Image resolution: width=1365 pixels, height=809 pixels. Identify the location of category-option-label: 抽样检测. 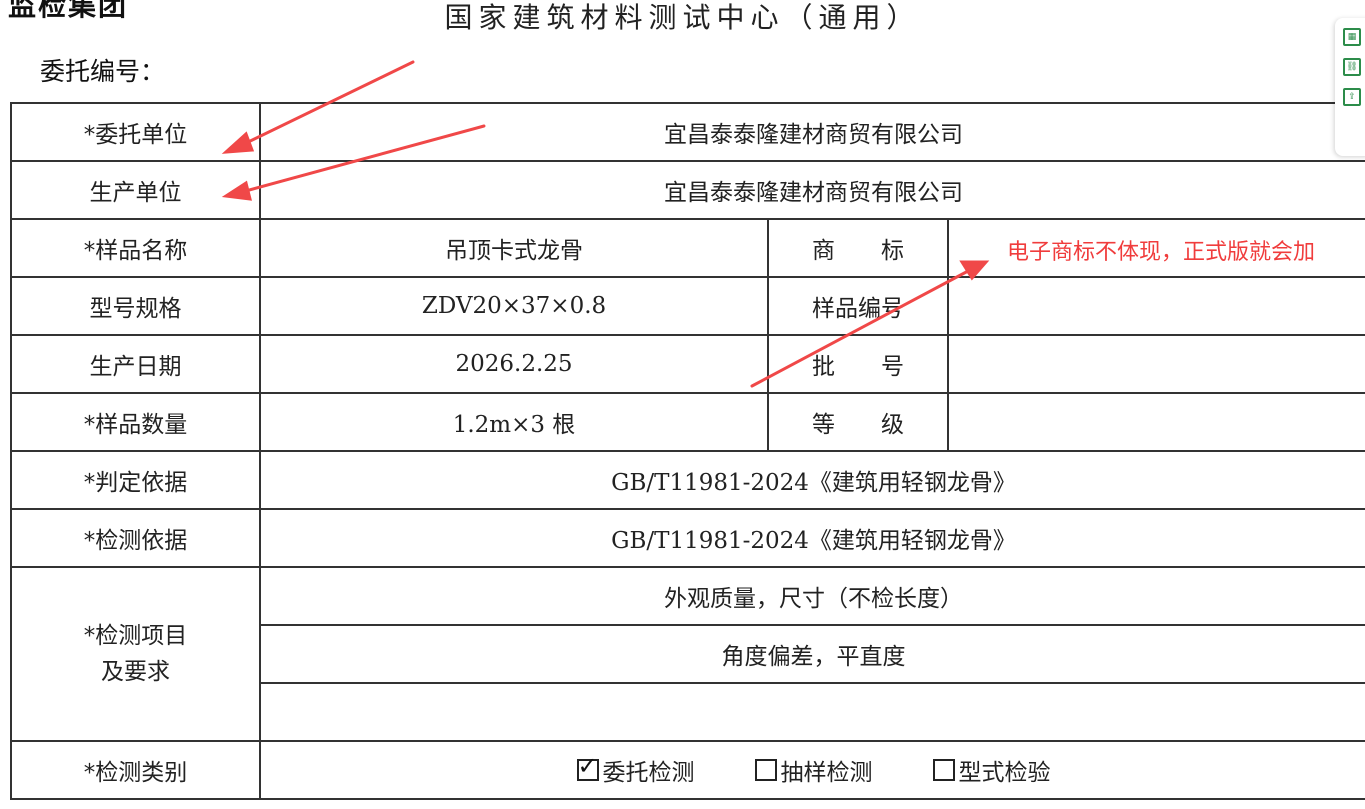
(826, 773).